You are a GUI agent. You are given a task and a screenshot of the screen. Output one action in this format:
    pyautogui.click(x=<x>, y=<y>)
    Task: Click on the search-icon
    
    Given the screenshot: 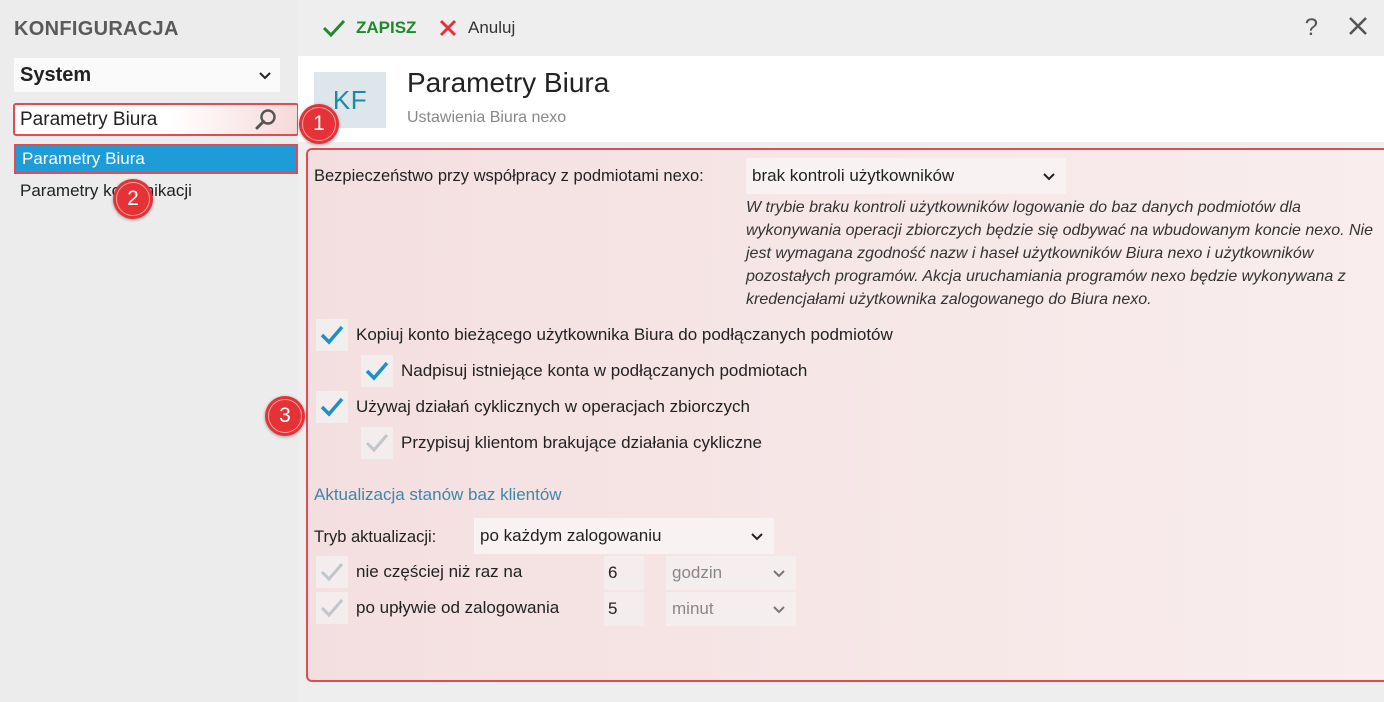 What is the action you would take?
    pyautogui.click(x=266, y=120)
    